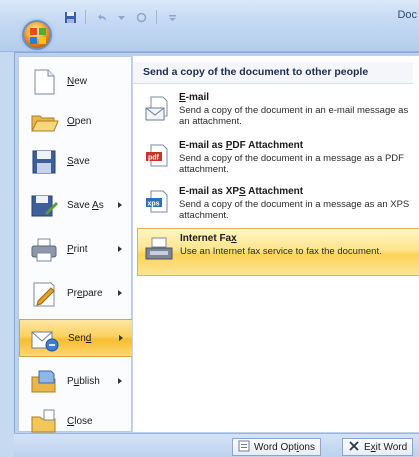 This screenshot has width=419, height=457. I want to click on menu-item-label: New, so click(77, 81).